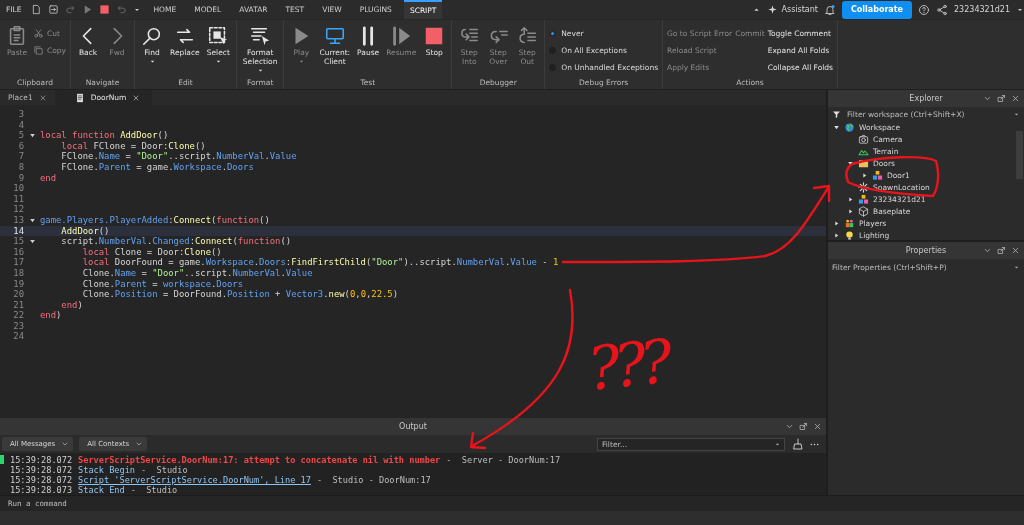 This screenshot has width=1024, height=525. What do you see at coordinates (18, 262) in the screenshot?
I see `line-number: 17` at bounding box center [18, 262].